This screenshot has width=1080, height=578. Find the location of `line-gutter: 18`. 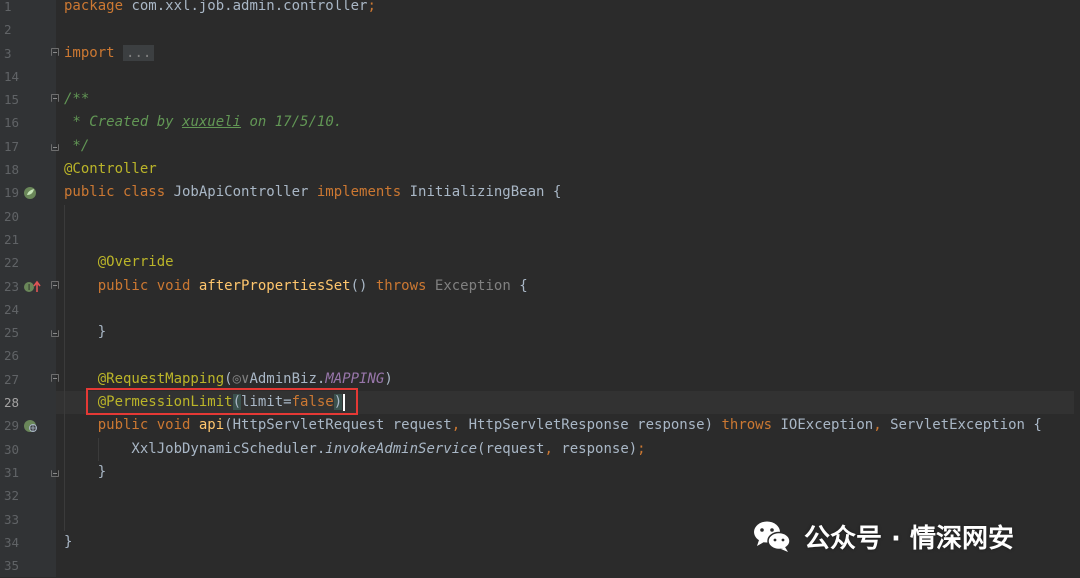

line-gutter: 18 is located at coordinates (28, 170).